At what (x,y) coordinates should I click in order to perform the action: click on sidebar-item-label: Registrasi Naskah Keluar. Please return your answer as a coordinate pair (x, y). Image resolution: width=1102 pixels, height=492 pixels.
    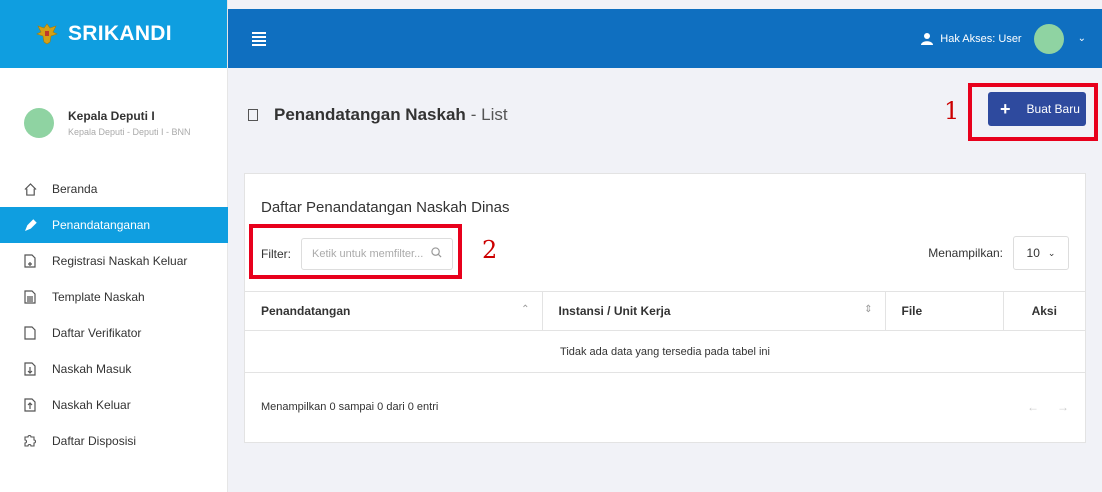
    Looking at the image, I should click on (120, 261).